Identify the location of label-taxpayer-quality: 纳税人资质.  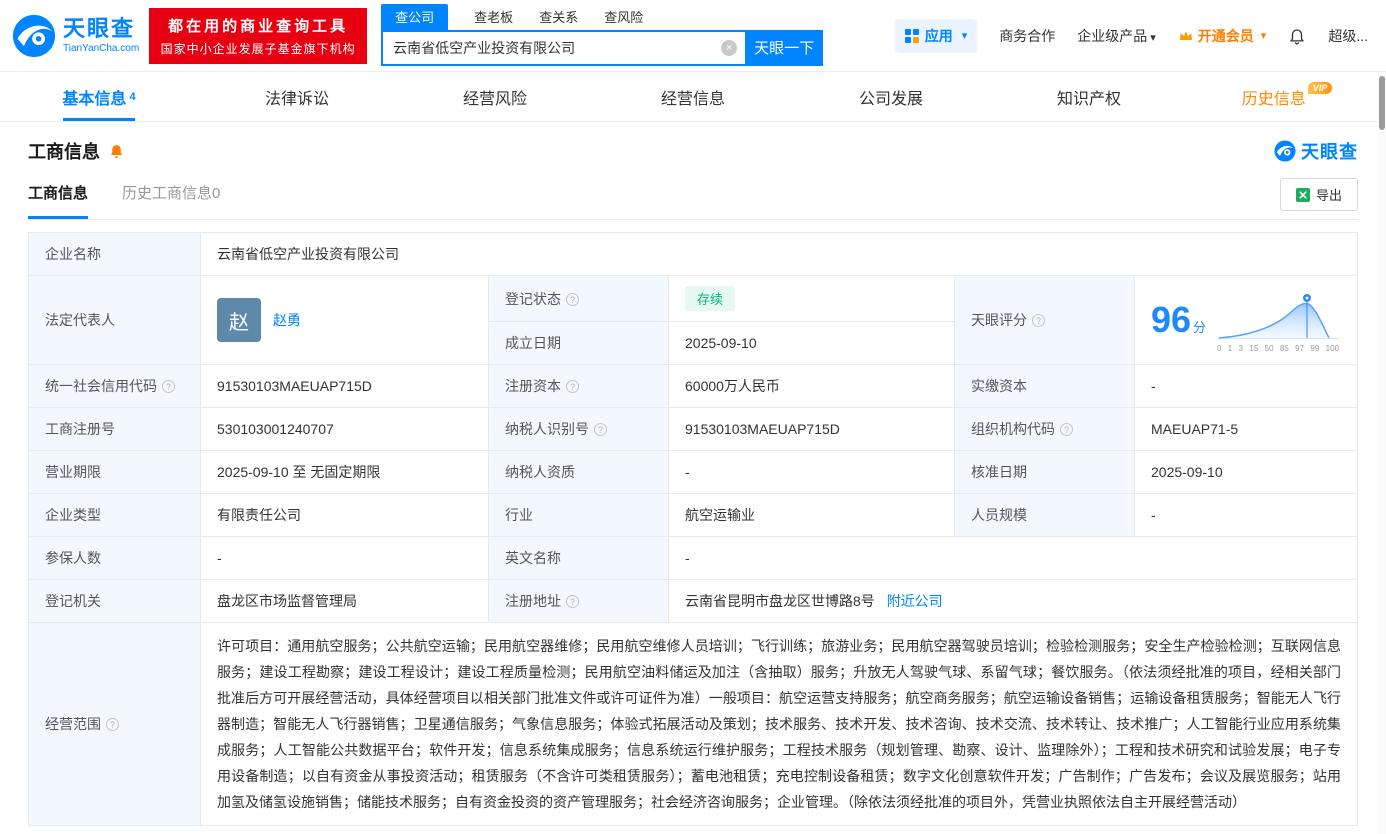
(578, 472).